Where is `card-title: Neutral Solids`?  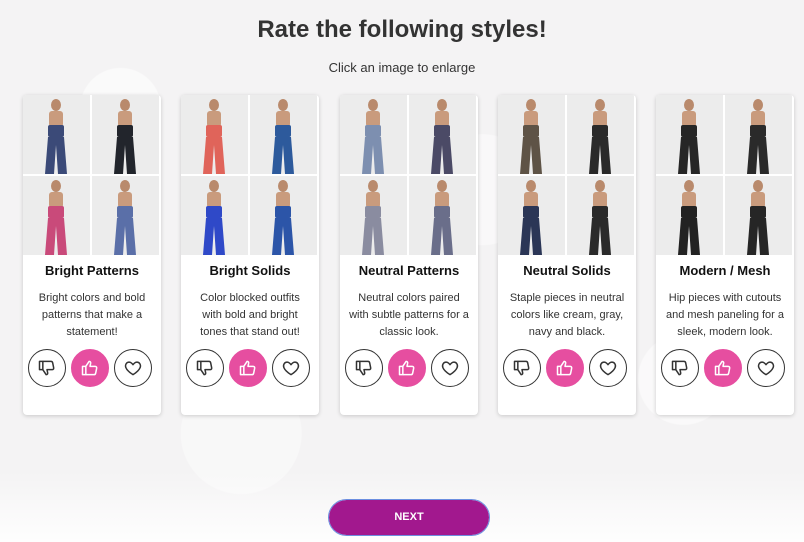 card-title: Neutral Solids is located at coordinates (567, 270).